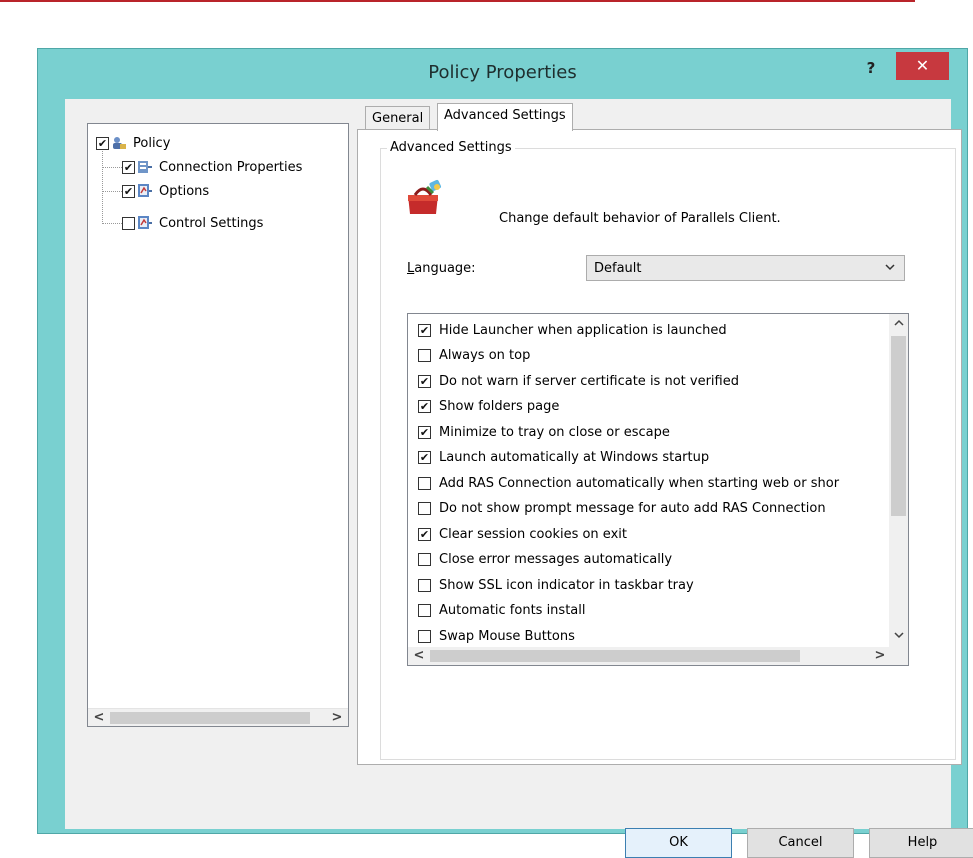 Image resolution: width=973 pixels, height=858 pixels. I want to click on options-scroll-thumb, so click(898, 426).